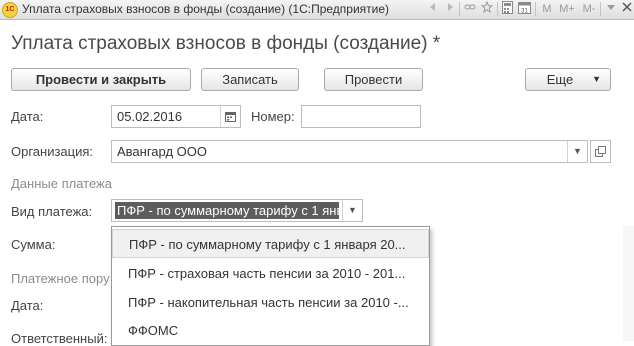  What do you see at coordinates (273, 116) in the screenshot?
I see `number-label: Номер:` at bounding box center [273, 116].